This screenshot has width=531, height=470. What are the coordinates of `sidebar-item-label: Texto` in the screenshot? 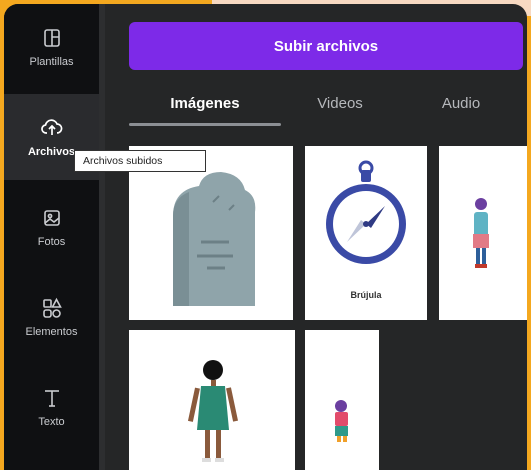 It's located at (51, 422).